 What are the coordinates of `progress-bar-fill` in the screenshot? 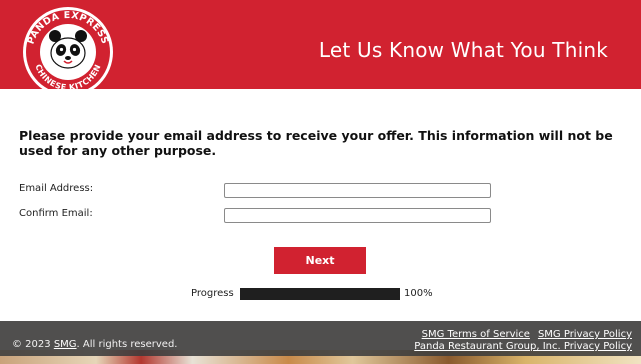 It's located at (320, 294).